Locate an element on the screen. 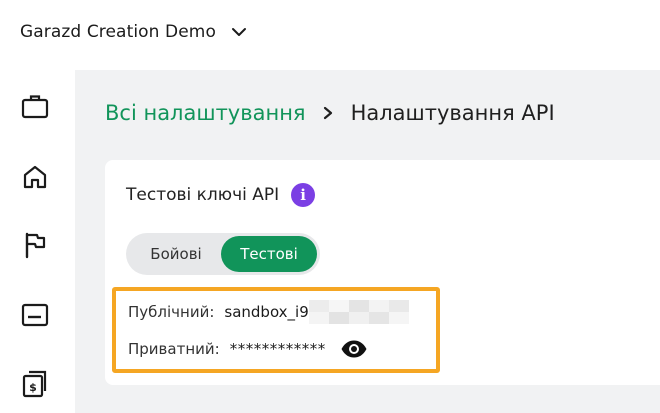  public-key-label: Публічний: is located at coordinates (171, 312).